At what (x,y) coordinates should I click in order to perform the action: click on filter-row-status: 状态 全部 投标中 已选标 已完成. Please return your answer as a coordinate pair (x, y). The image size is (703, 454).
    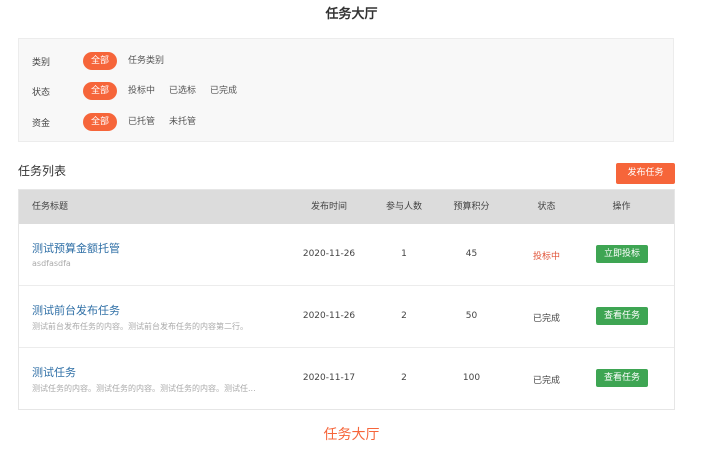
    Looking at the image, I should click on (140, 91).